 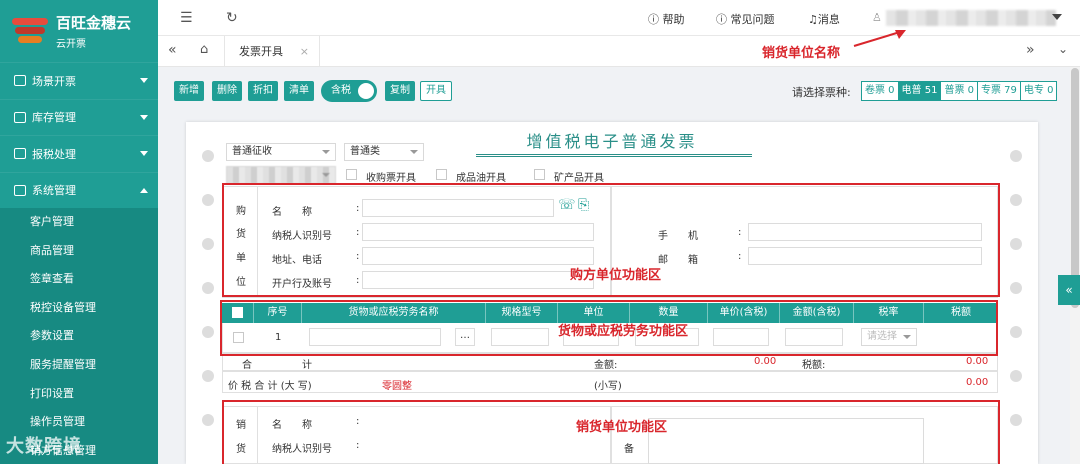 What do you see at coordinates (441, 174) in the screenshot?
I see `oil-invoice-checkbox` at bounding box center [441, 174].